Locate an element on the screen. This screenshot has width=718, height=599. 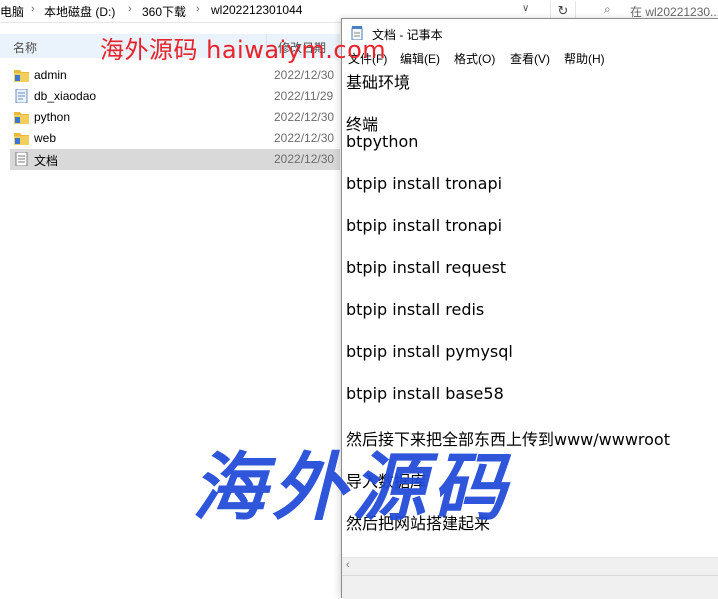
file-date: 2022/11/29 is located at coordinates (304, 96).